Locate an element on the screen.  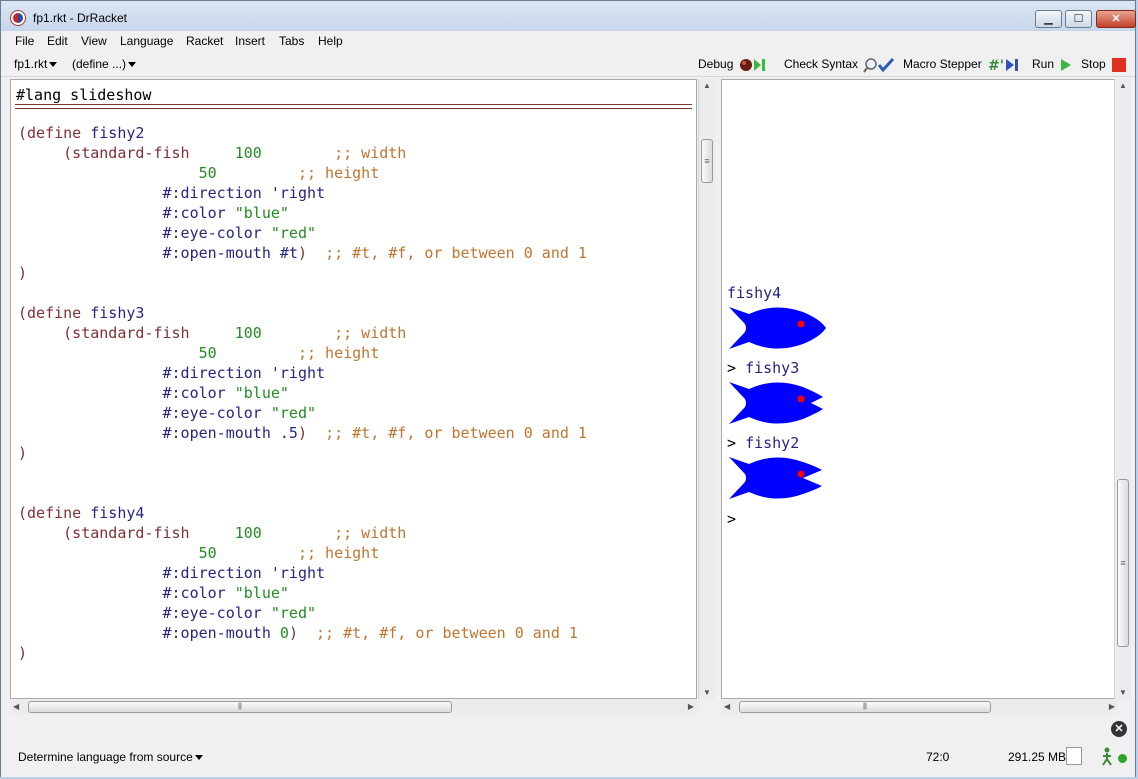
define-name: fishy2 is located at coordinates (117, 133).